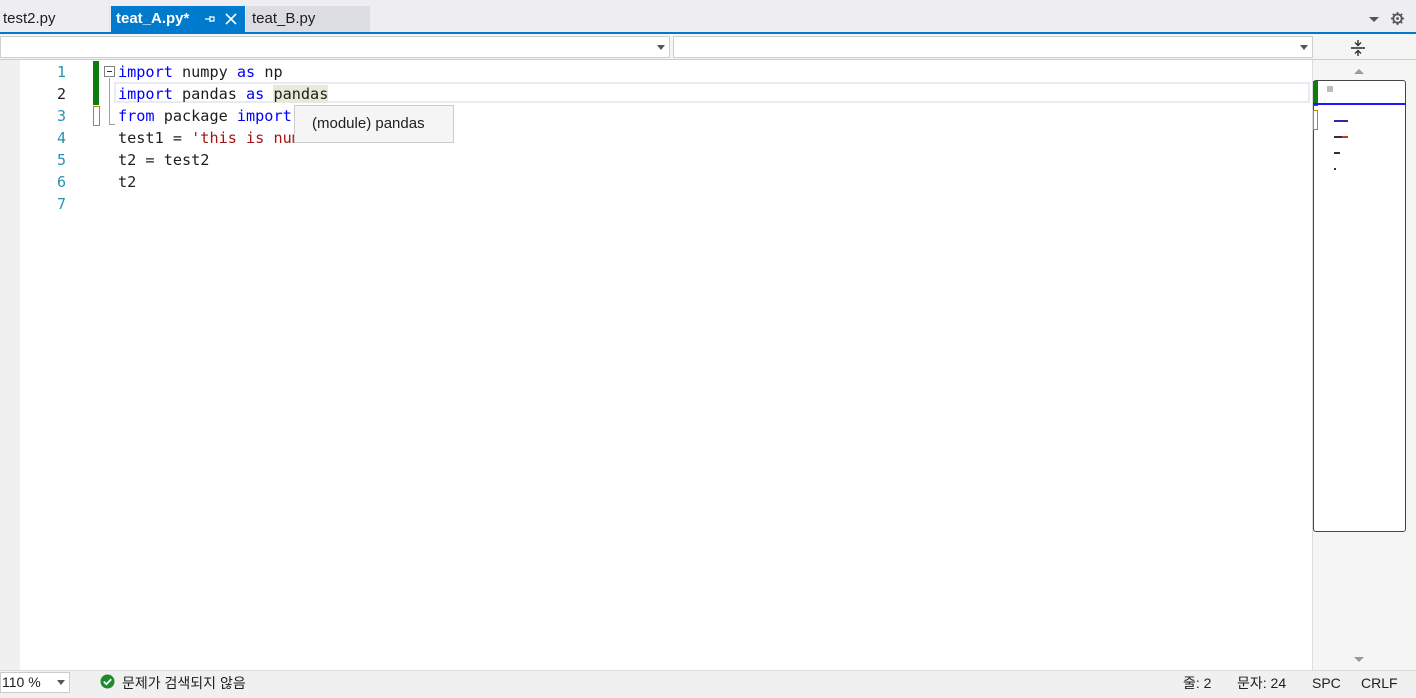 This screenshot has width=1416, height=698. What do you see at coordinates (136, 116) in the screenshot?
I see `keyword: from` at bounding box center [136, 116].